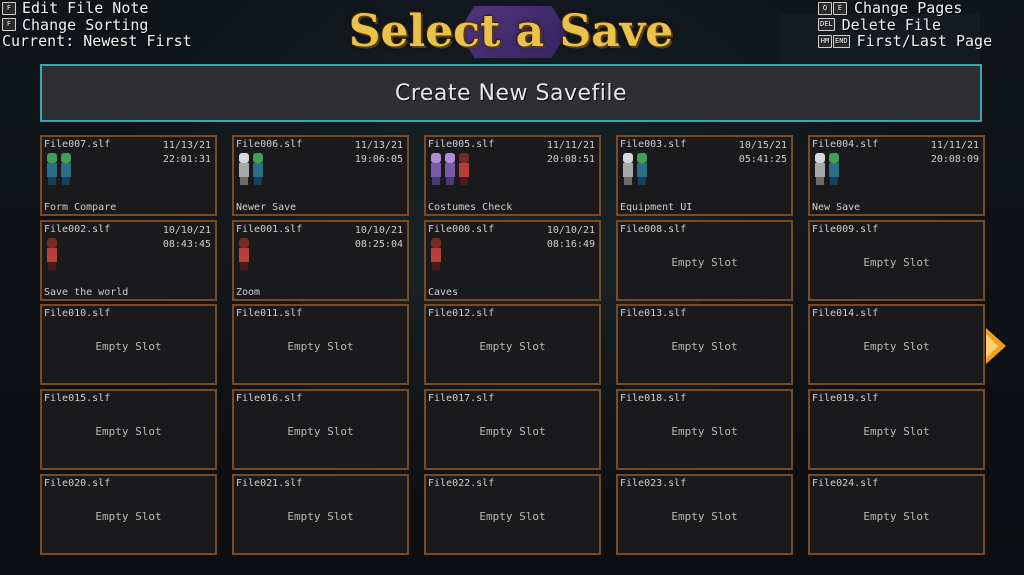 The height and width of the screenshot is (575, 1024). Describe the element at coordinates (512, 260) in the screenshot. I see `save-slot: File000.slf 10/10/21 08:16:49 Caves` at that location.